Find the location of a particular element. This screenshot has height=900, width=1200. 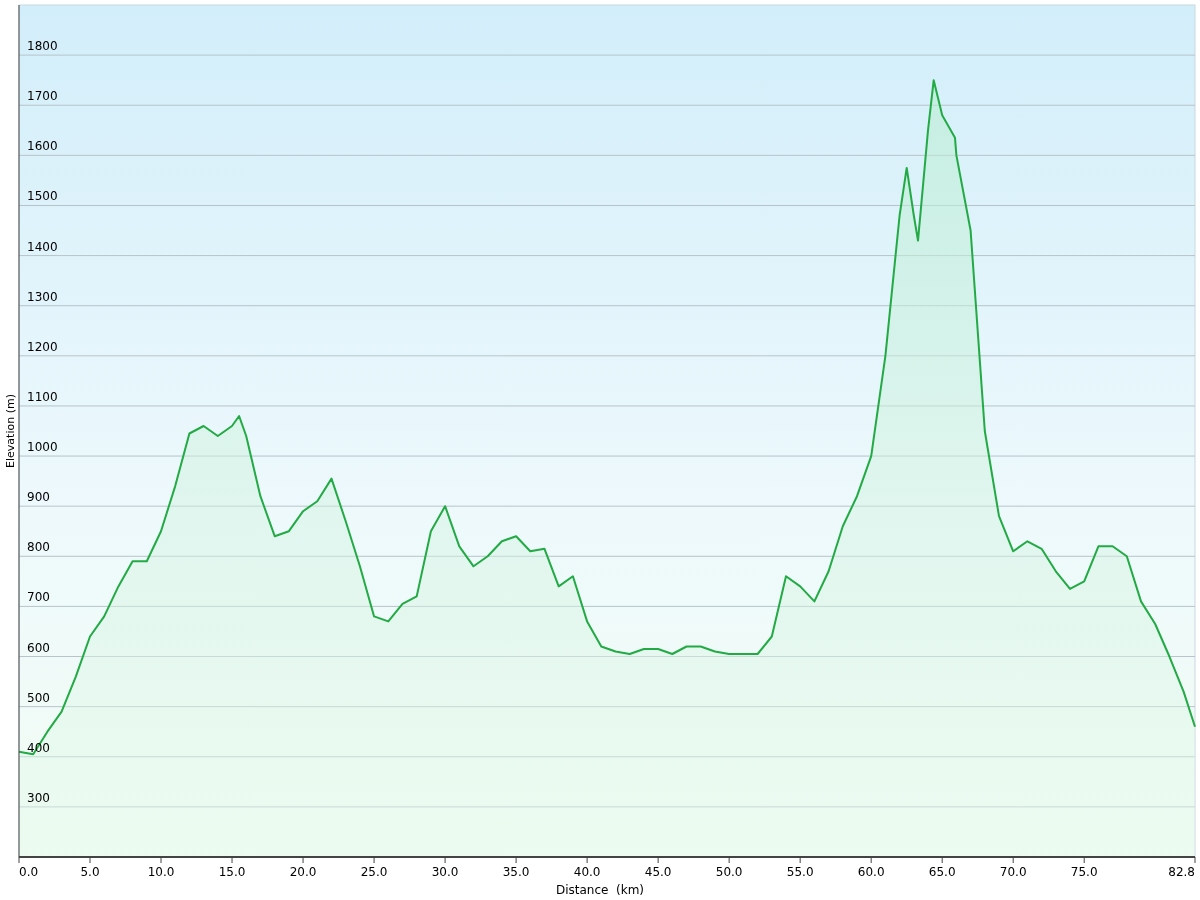

y-tick-label: 900 is located at coordinates (38, 497).